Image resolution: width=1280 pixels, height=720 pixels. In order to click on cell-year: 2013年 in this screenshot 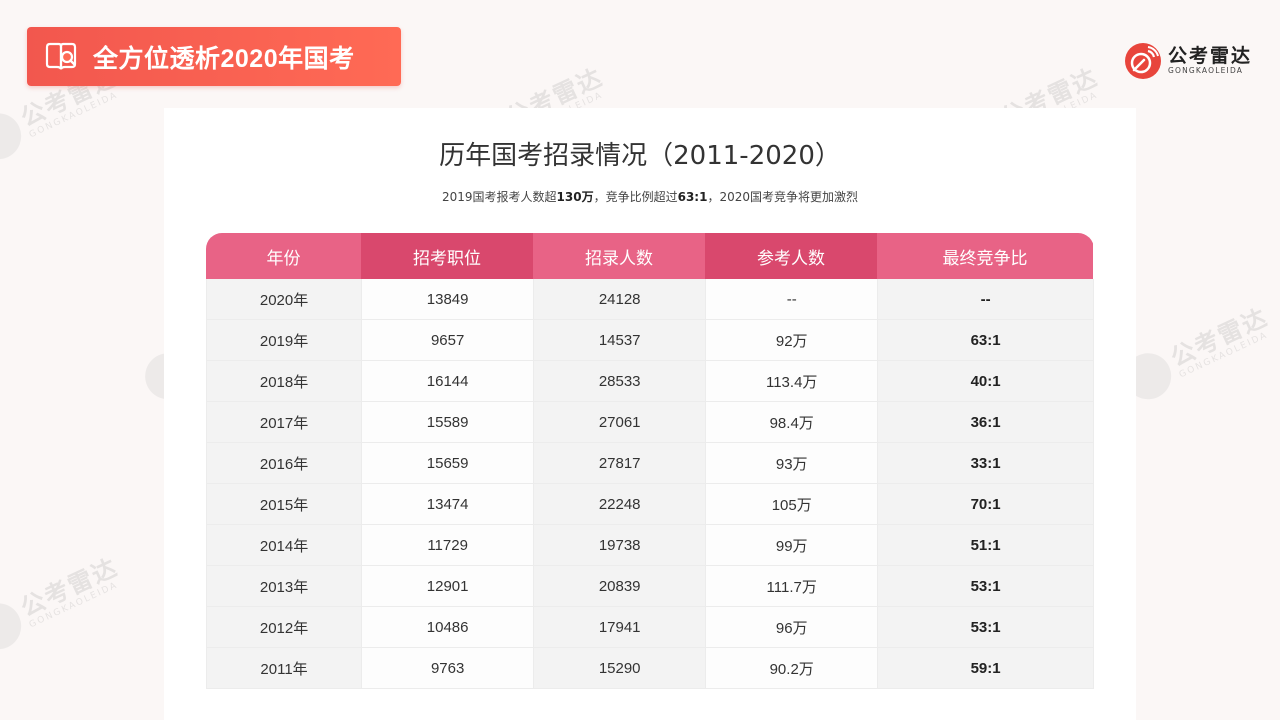, I will do `click(284, 586)`.